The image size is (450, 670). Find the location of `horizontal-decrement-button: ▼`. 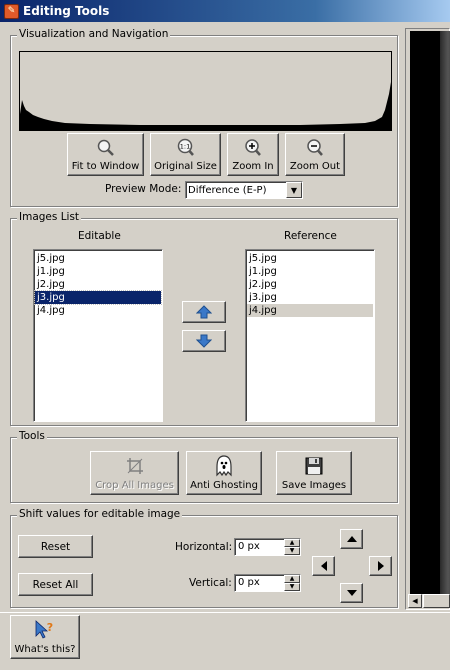

horizontal-decrement-button: ▼ is located at coordinates (292, 551).